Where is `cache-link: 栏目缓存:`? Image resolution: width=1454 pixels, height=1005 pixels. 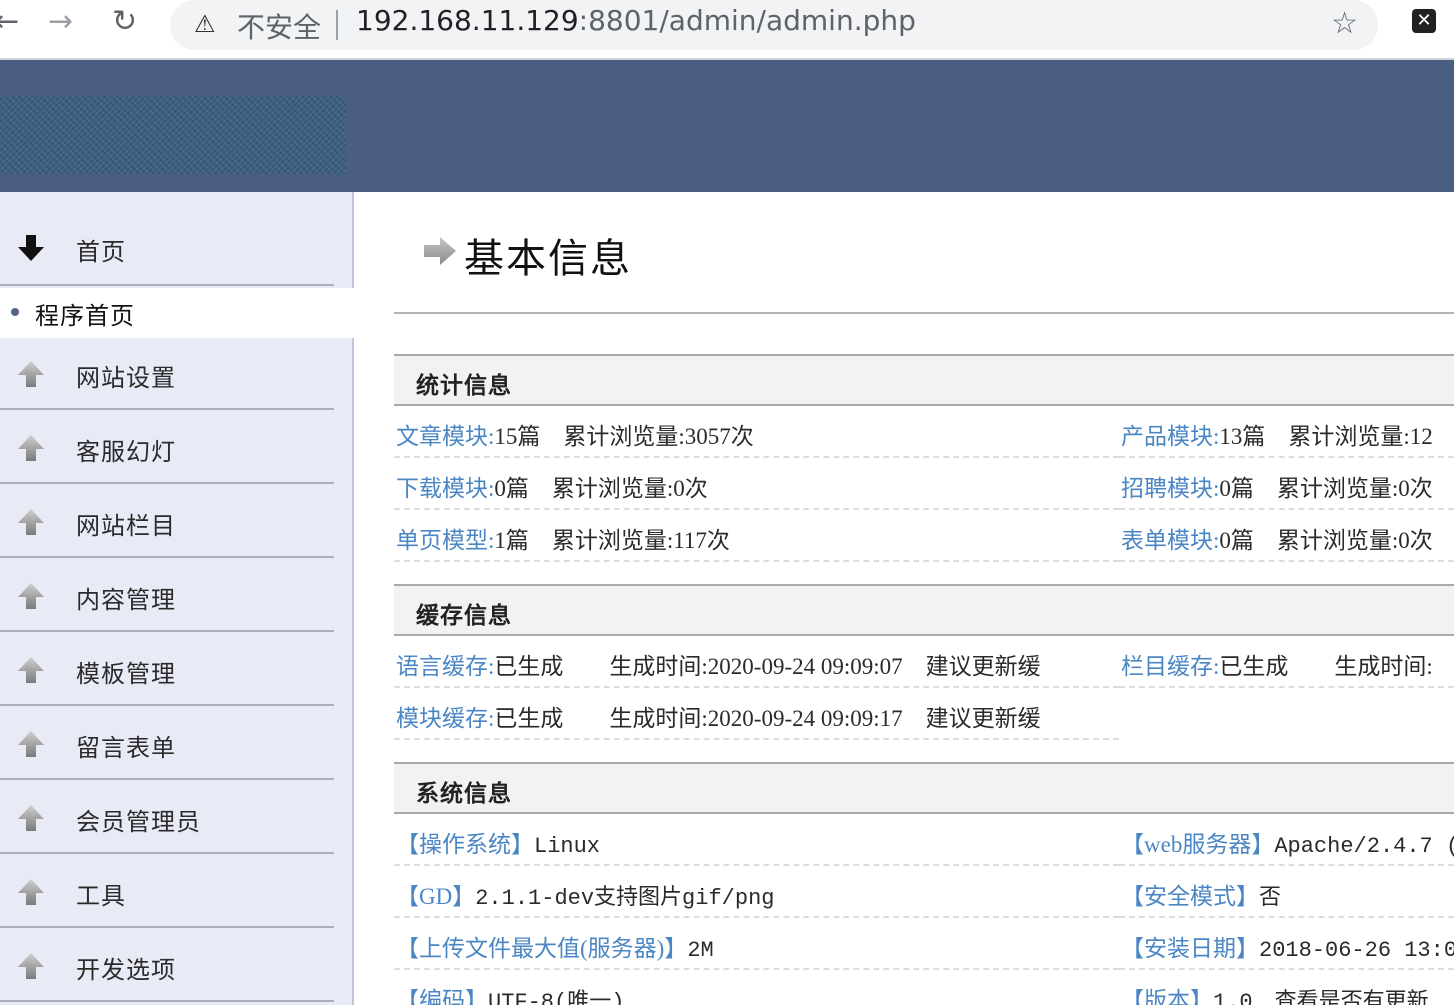 cache-link: 栏目缓存: is located at coordinates (1170, 666).